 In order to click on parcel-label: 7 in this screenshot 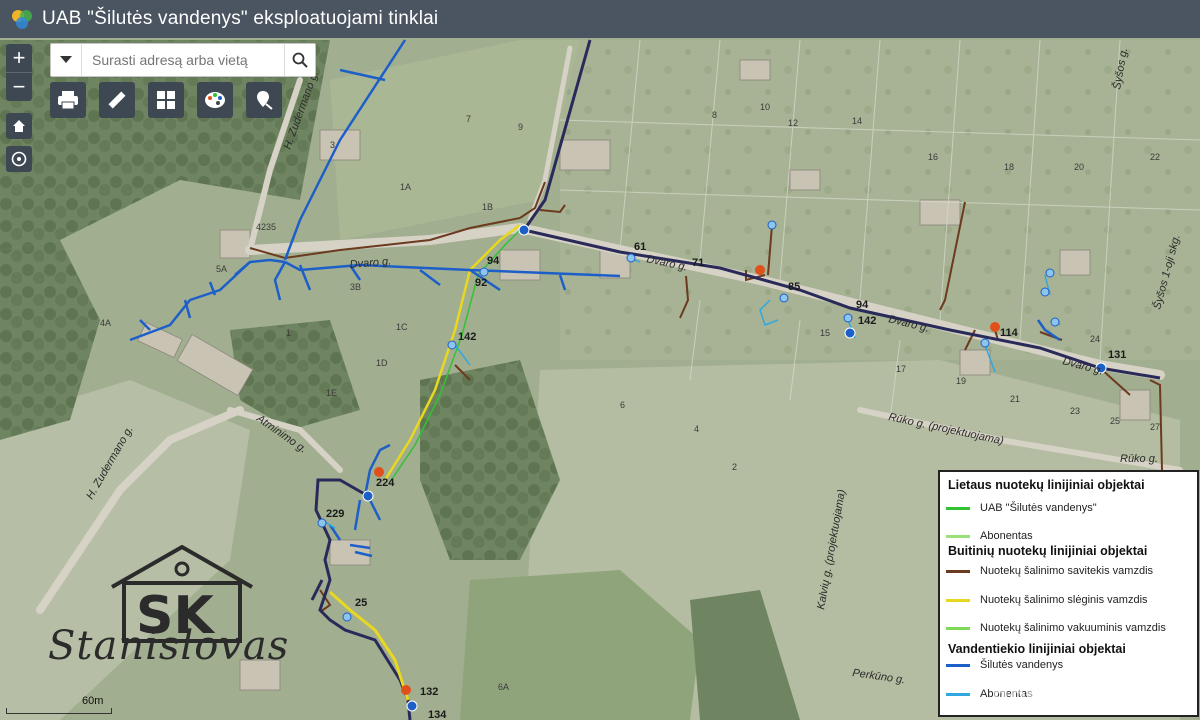, I will do `click(468, 119)`.